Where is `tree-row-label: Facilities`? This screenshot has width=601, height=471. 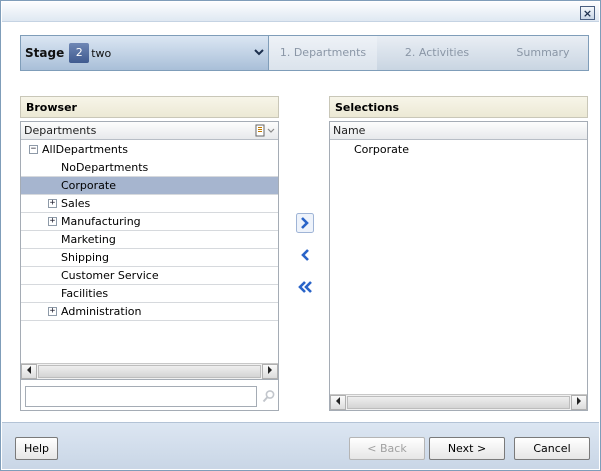
tree-row-label: Facilities is located at coordinates (85, 293).